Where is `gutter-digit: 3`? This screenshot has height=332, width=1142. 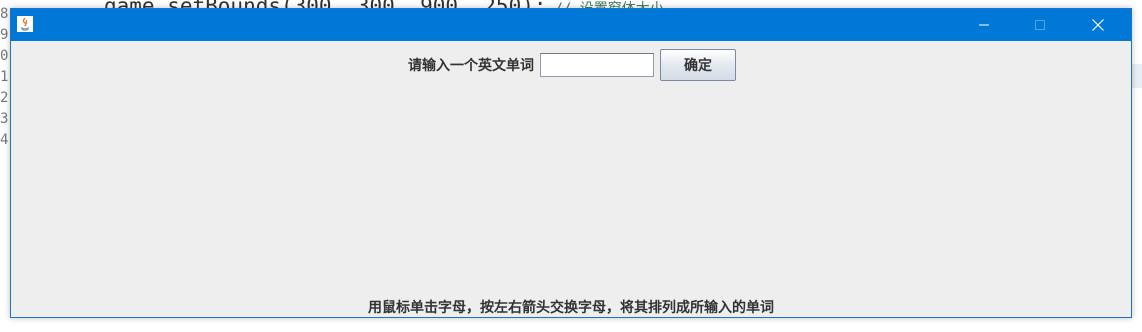 gutter-digit: 3 is located at coordinates (4, 119).